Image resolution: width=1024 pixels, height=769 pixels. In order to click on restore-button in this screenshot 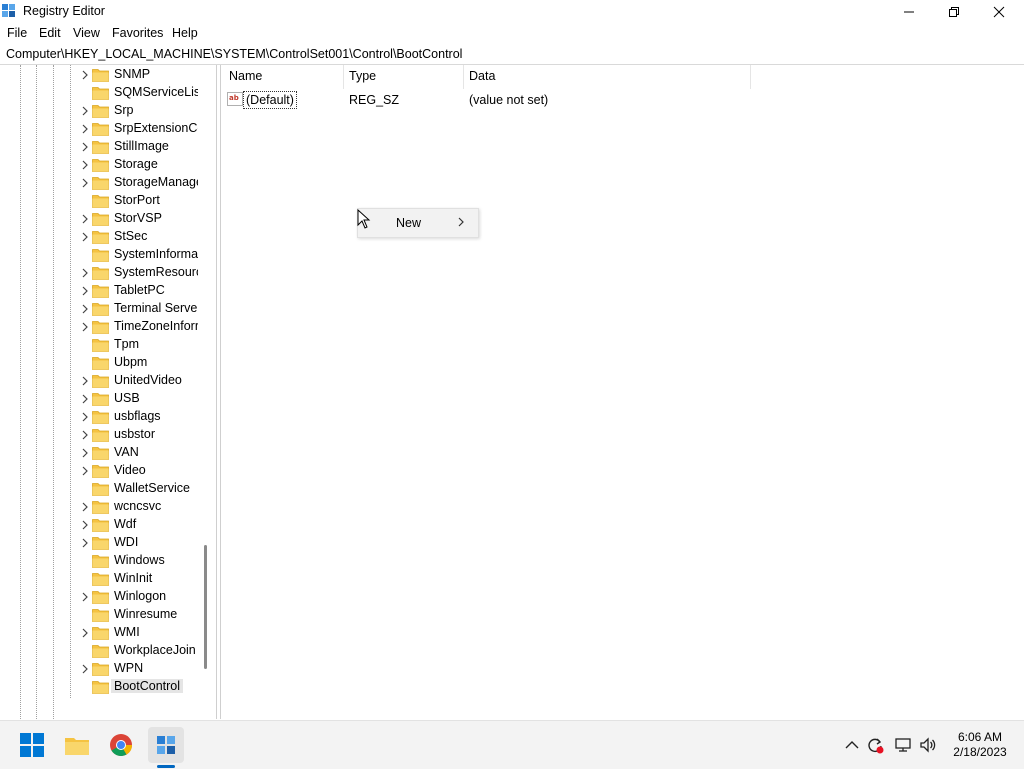, I will do `click(954, 12)`.